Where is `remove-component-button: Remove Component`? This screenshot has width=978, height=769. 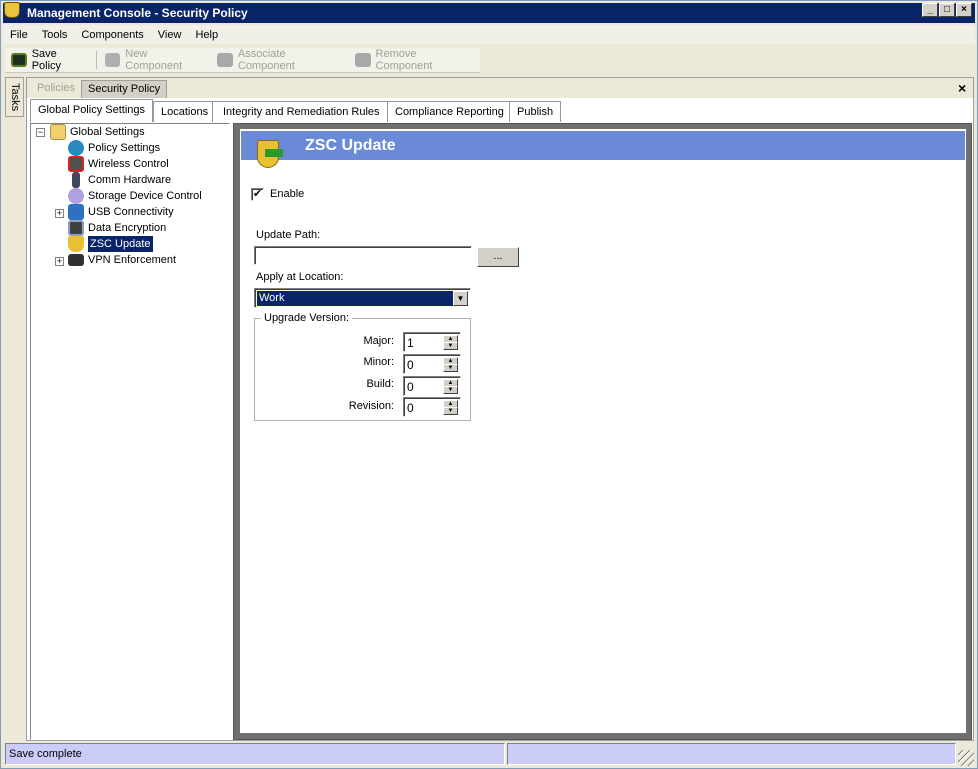
remove-component-button: Remove Component is located at coordinates (414, 60).